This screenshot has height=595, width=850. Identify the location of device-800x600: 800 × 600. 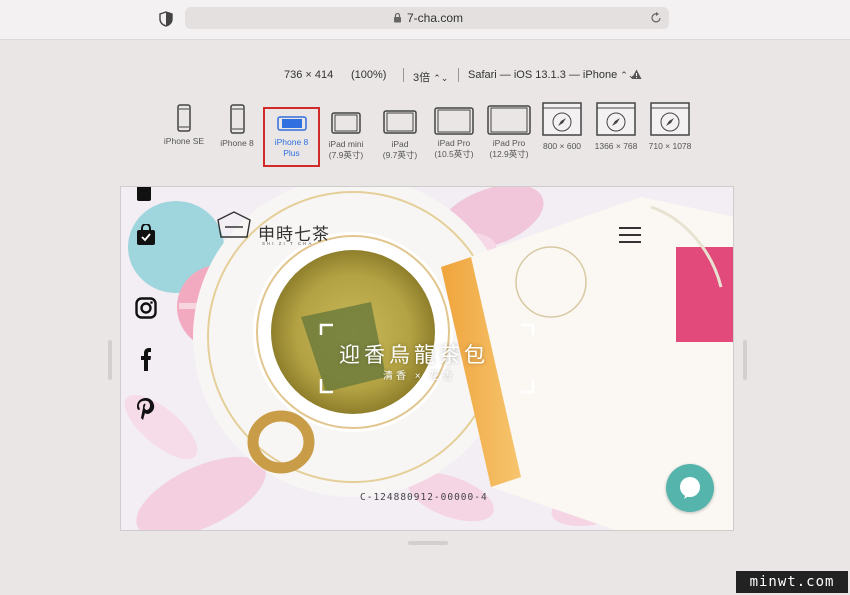
(562, 126).